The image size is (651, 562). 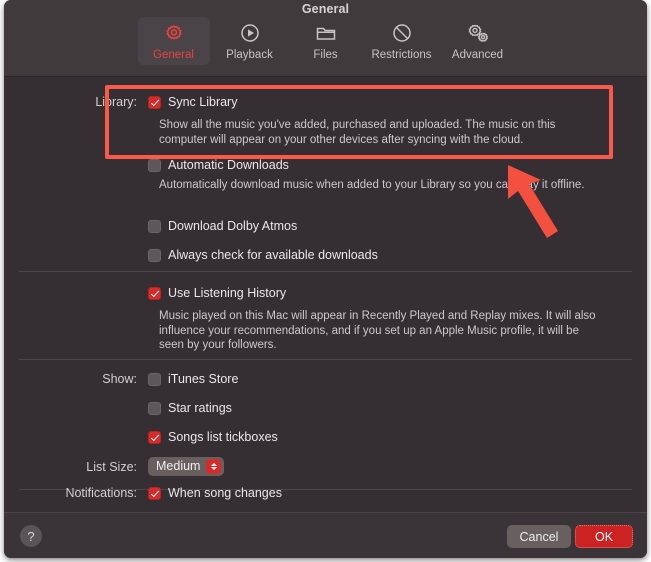 I want to click on sync-library-checkbox-row: Sync Library, so click(x=192, y=102).